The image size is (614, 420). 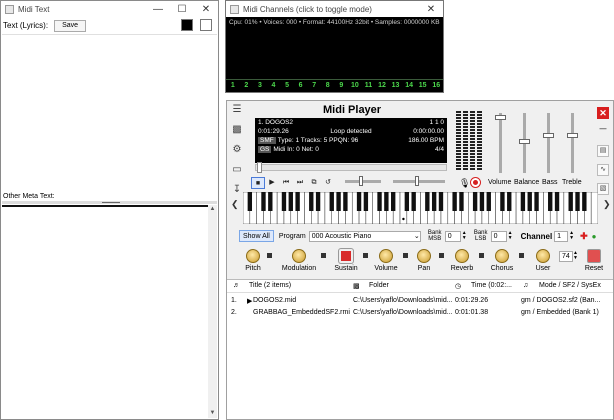 What do you see at coordinates (314, 183) in the screenshot?
I see `copy-icon: ⧉` at bounding box center [314, 183].